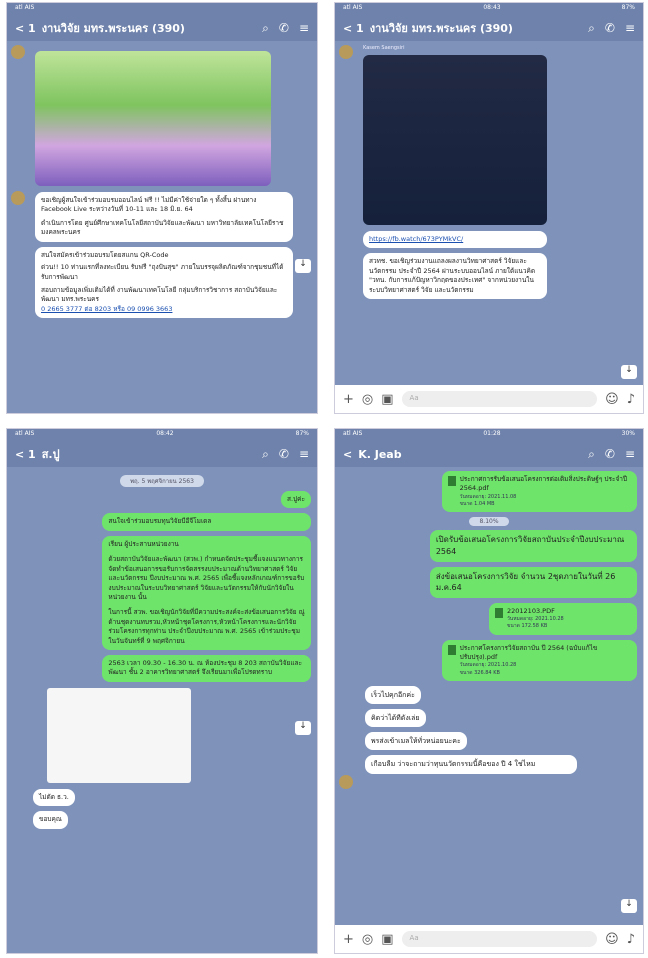 The image size is (648, 958). I want to click on message-bubble: ขอบคุณ, so click(50, 820).